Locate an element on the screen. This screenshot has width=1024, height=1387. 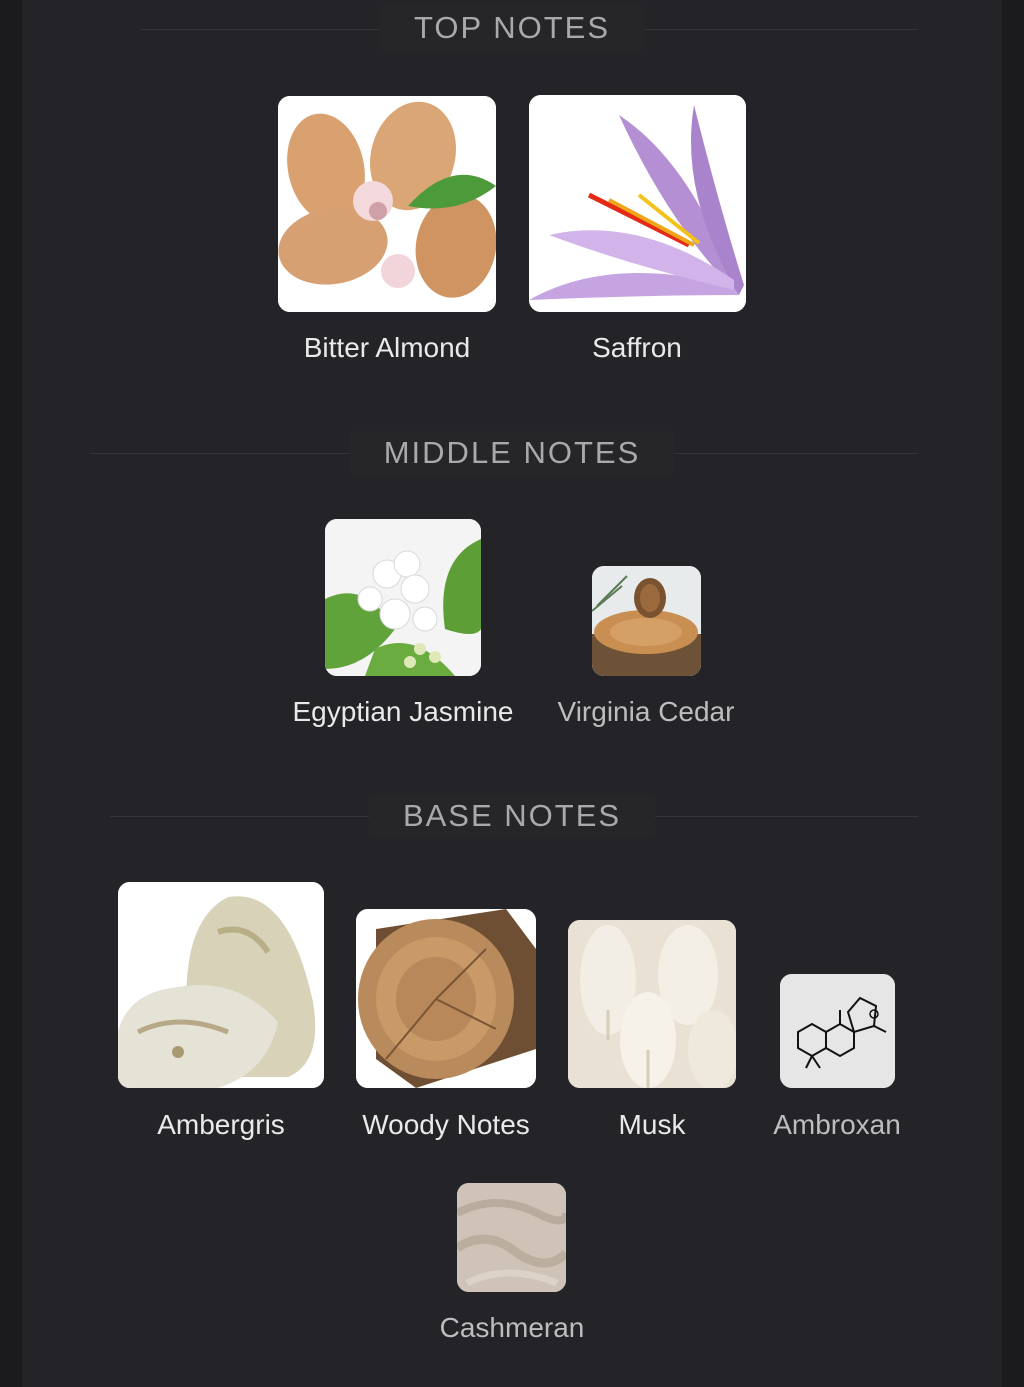
note-label-cashmeran: Cashmeran is located at coordinates (512, 1327).